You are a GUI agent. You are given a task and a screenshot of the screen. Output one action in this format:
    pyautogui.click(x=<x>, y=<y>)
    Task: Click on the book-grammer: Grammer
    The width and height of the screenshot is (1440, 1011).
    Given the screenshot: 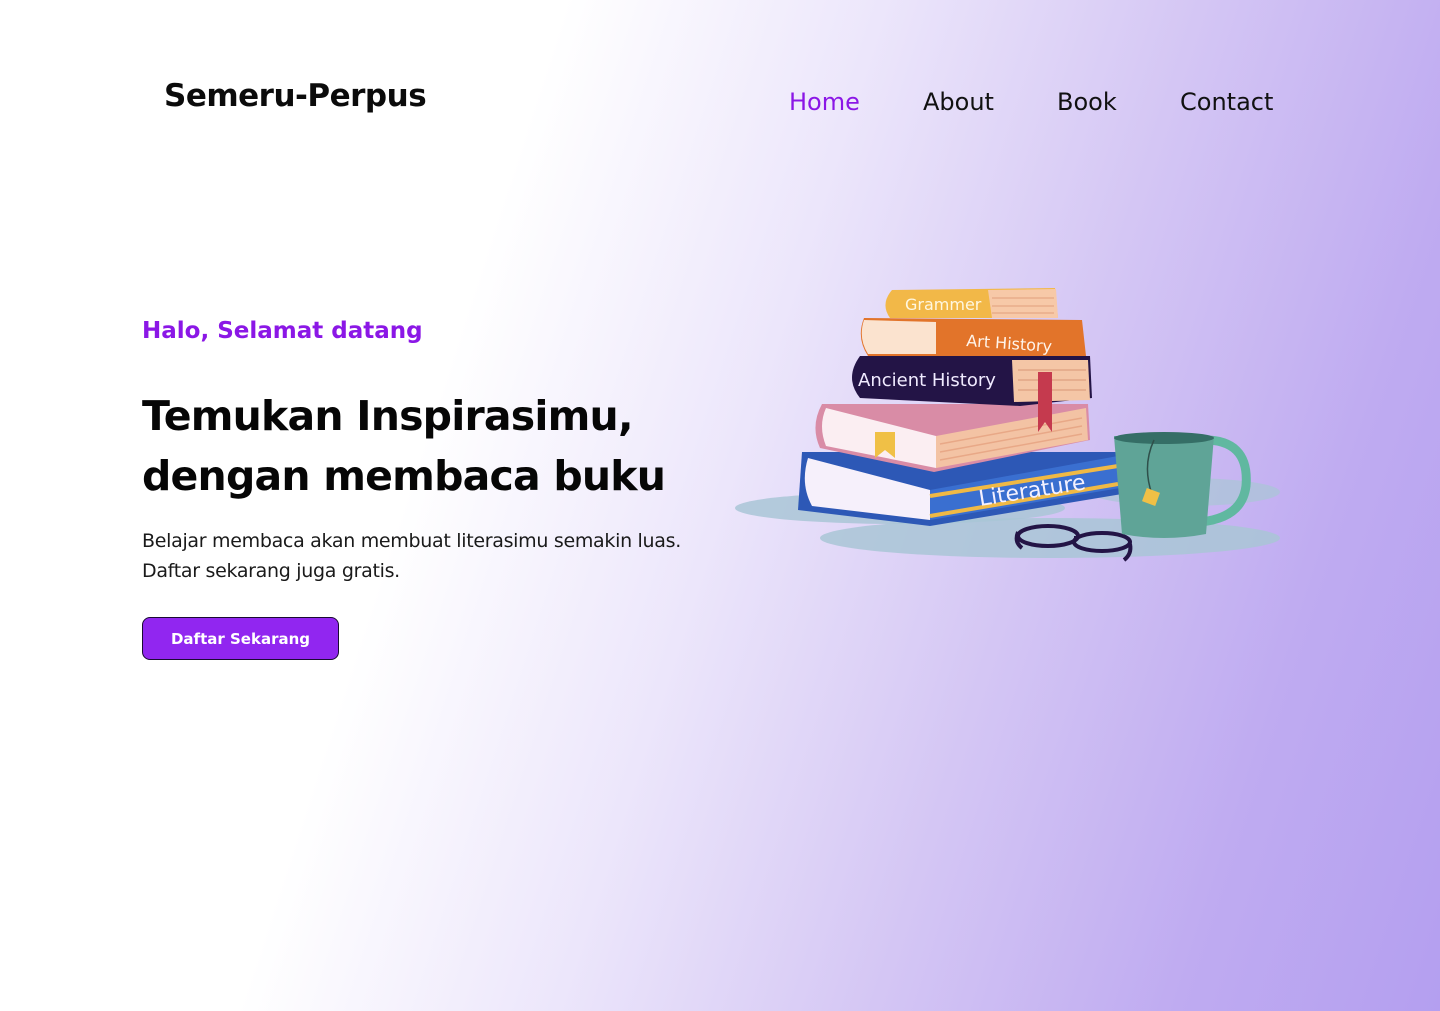 What is the action you would take?
    pyautogui.click(x=971, y=303)
    